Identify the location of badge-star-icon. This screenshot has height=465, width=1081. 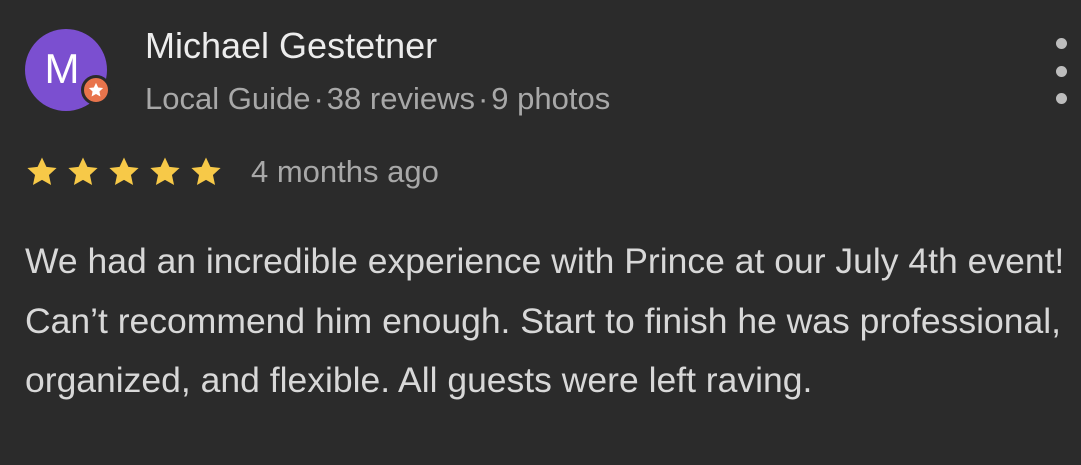
(96, 89).